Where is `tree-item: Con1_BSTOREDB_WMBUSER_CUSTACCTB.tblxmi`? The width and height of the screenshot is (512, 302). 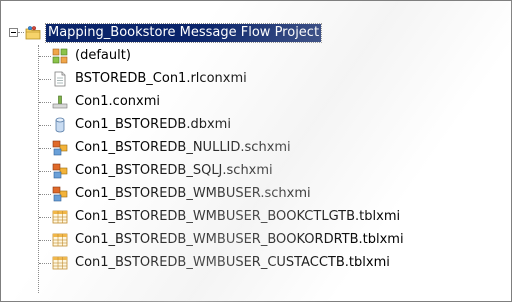 tree-item: Con1_BSTOREDB_WMBUSER_CUSTACCTB.tblxmi is located at coordinates (222, 263).